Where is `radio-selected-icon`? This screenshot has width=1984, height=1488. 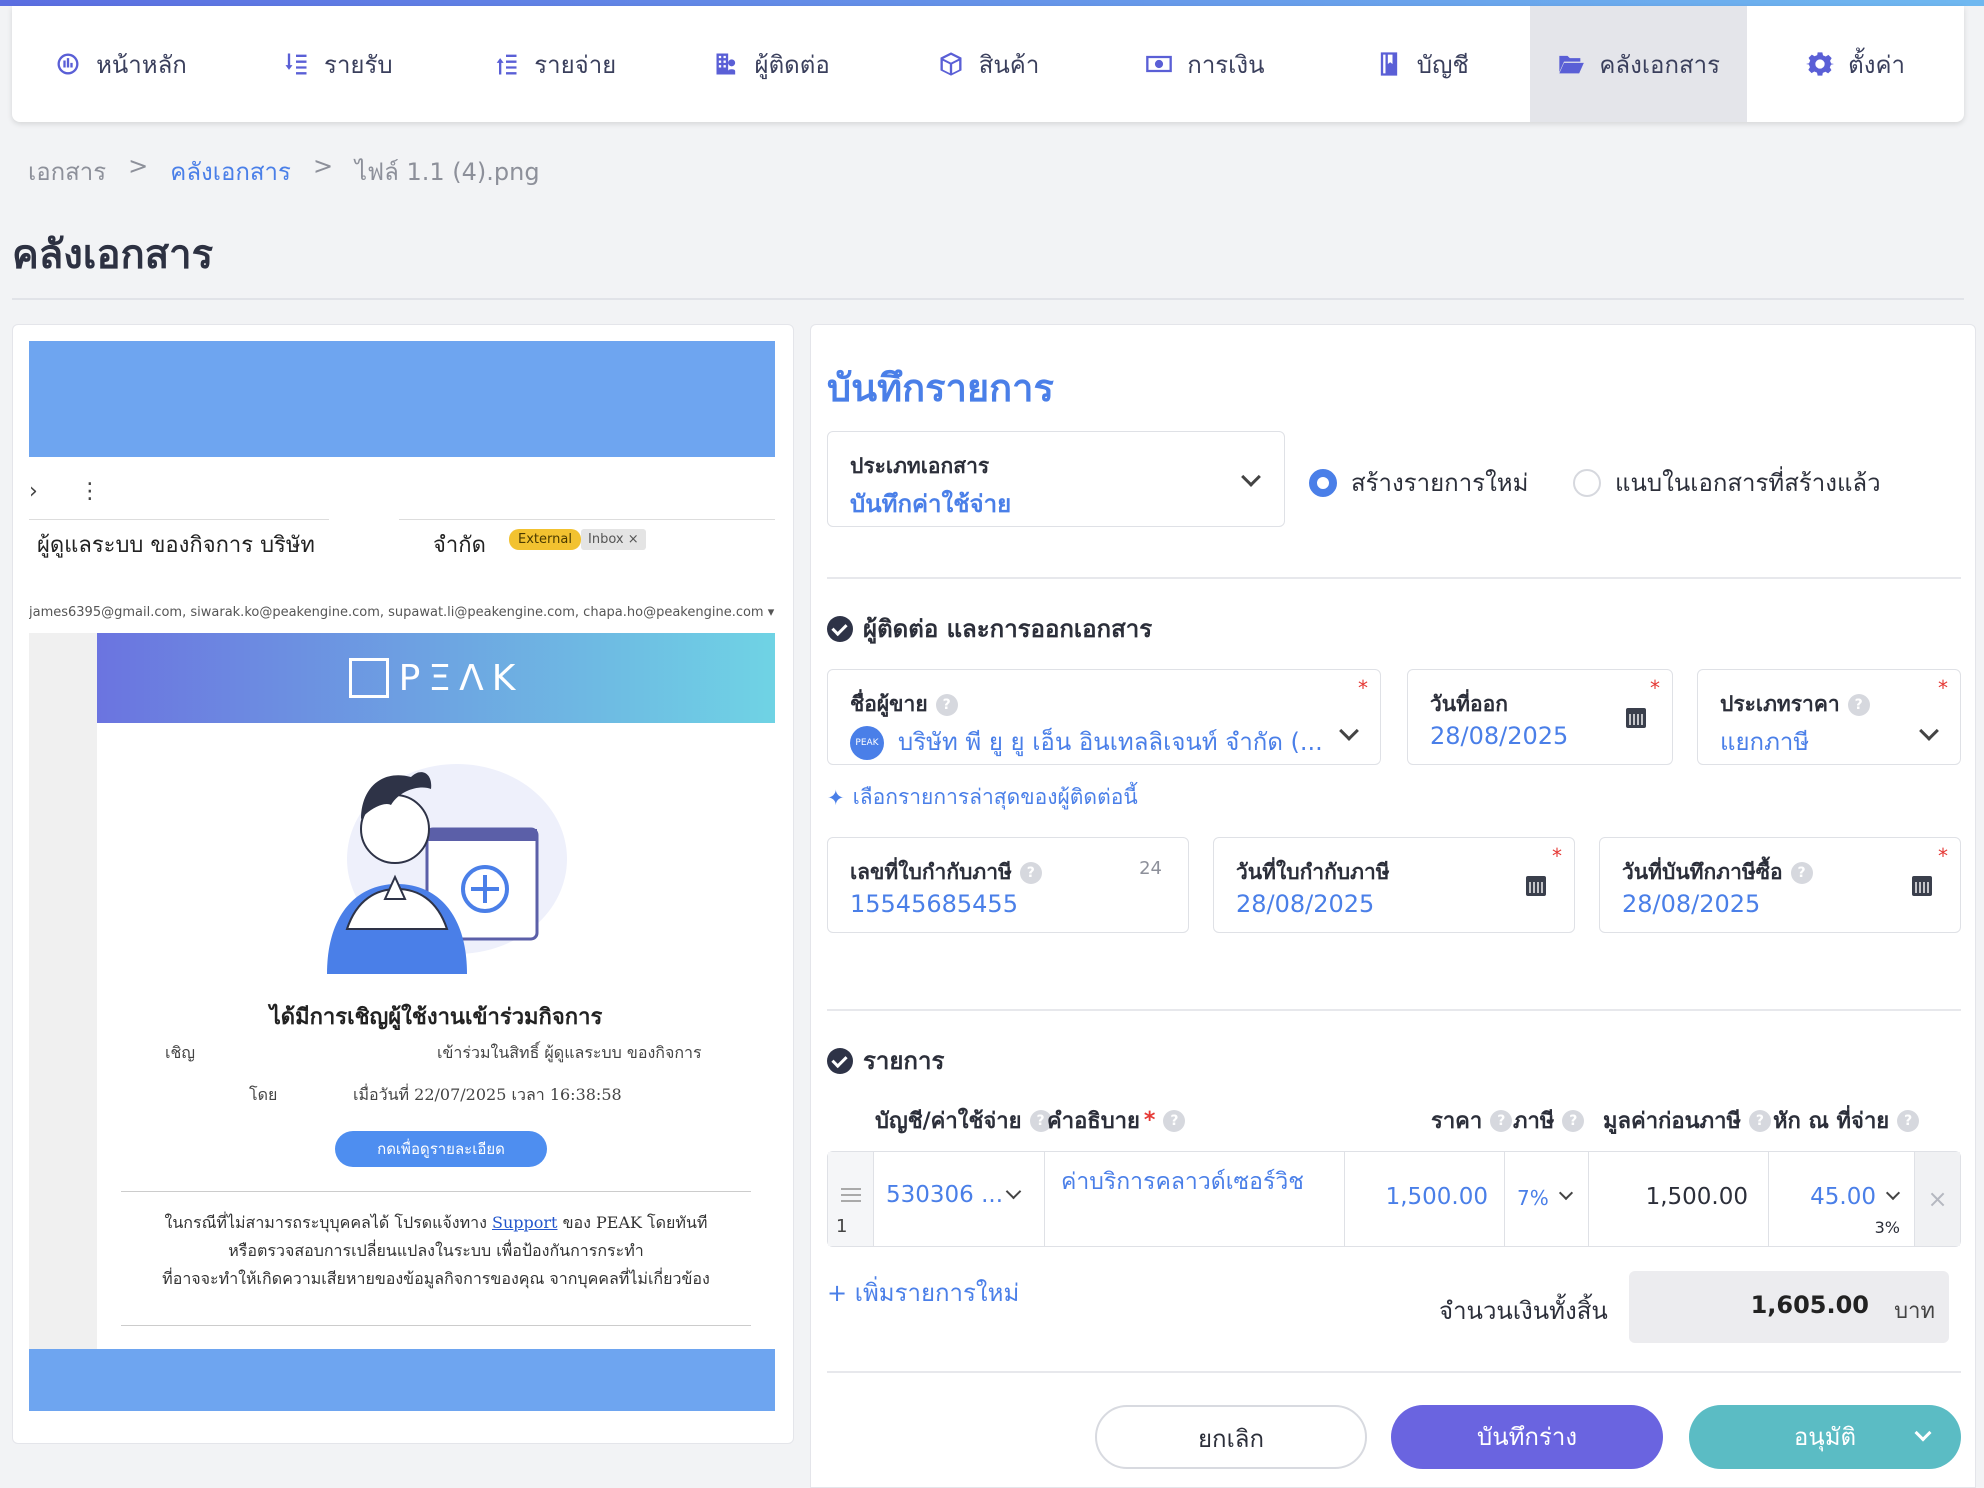
radio-selected-icon is located at coordinates (1323, 482).